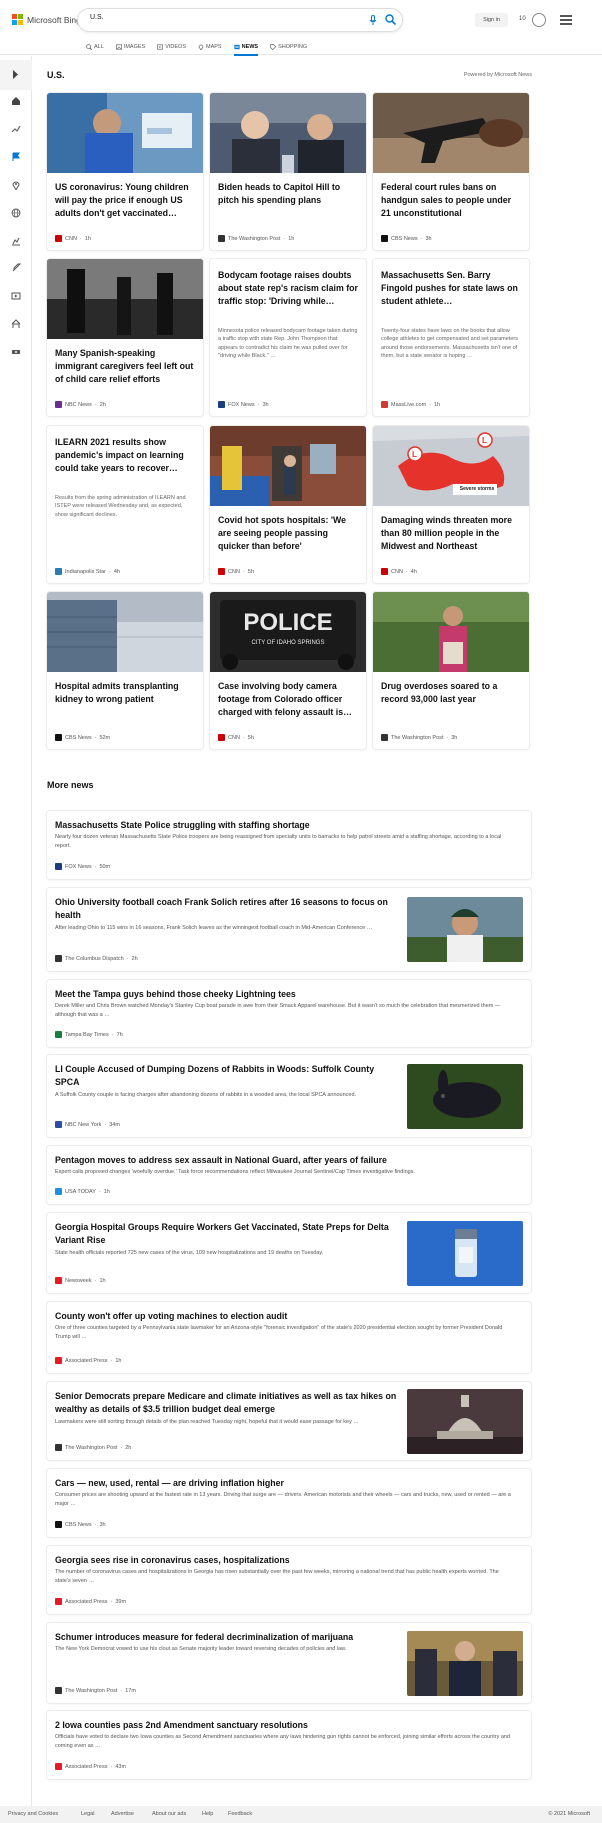 The width and height of the screenshot is (602, 1823). I want to click on entertainment-icon, so click(16, 296).